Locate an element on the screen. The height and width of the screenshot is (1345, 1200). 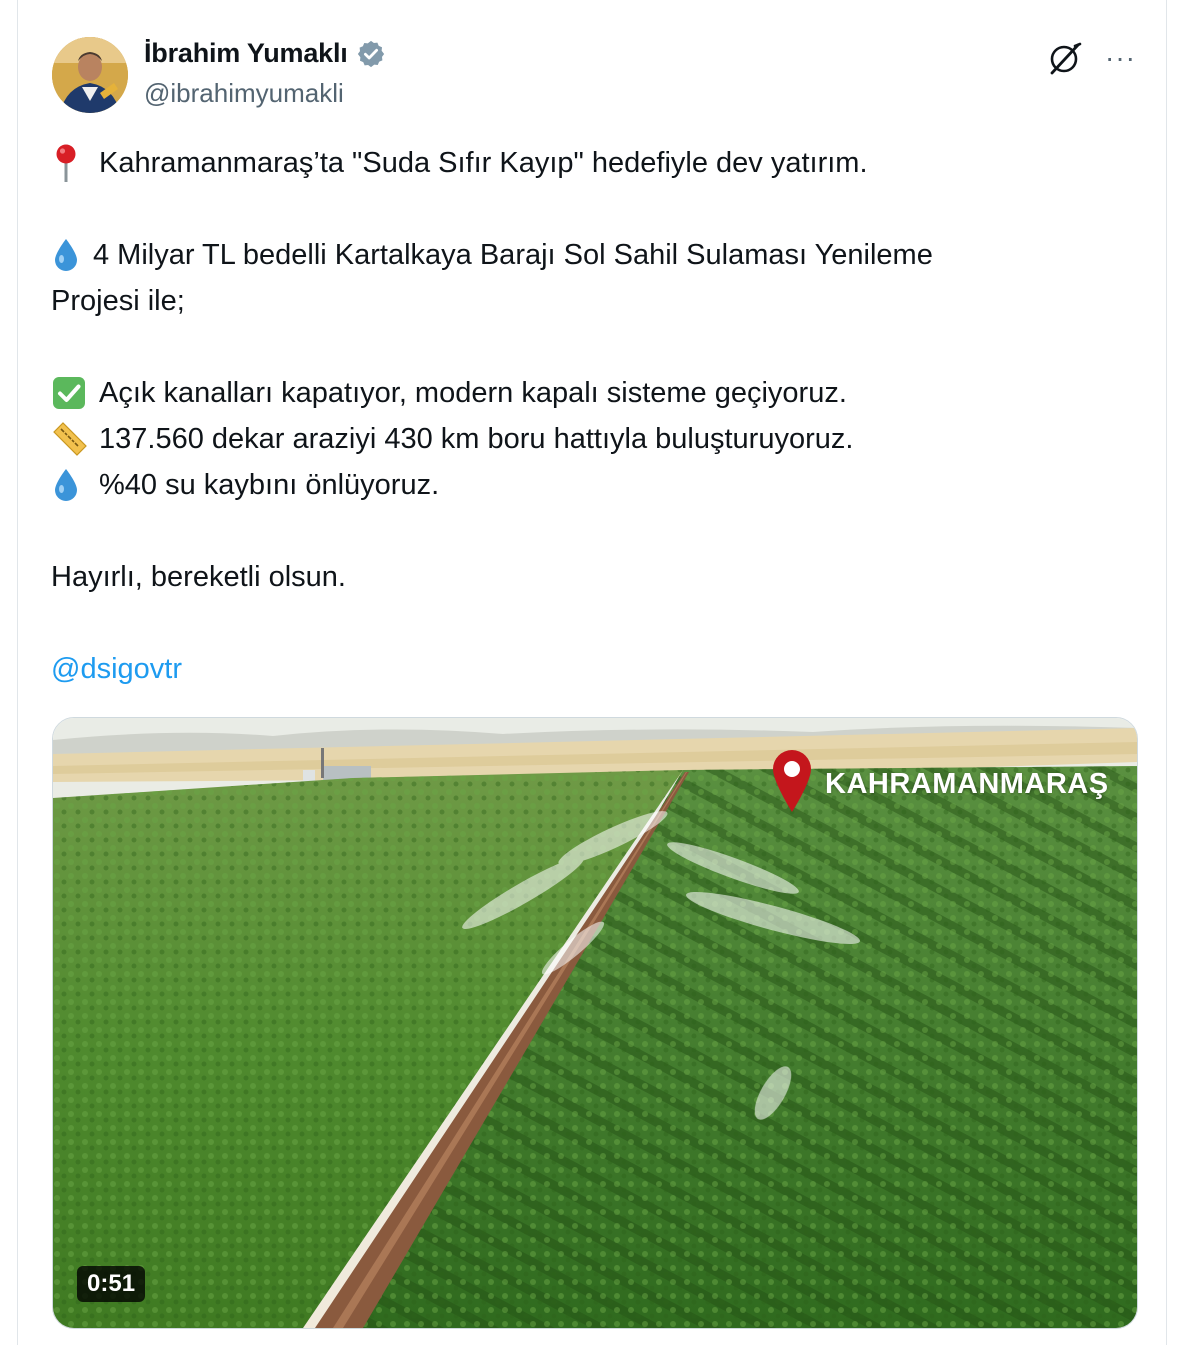
bullet-text: %40 su kaybını önlüyoruz. is located at coordinates (269, 485).